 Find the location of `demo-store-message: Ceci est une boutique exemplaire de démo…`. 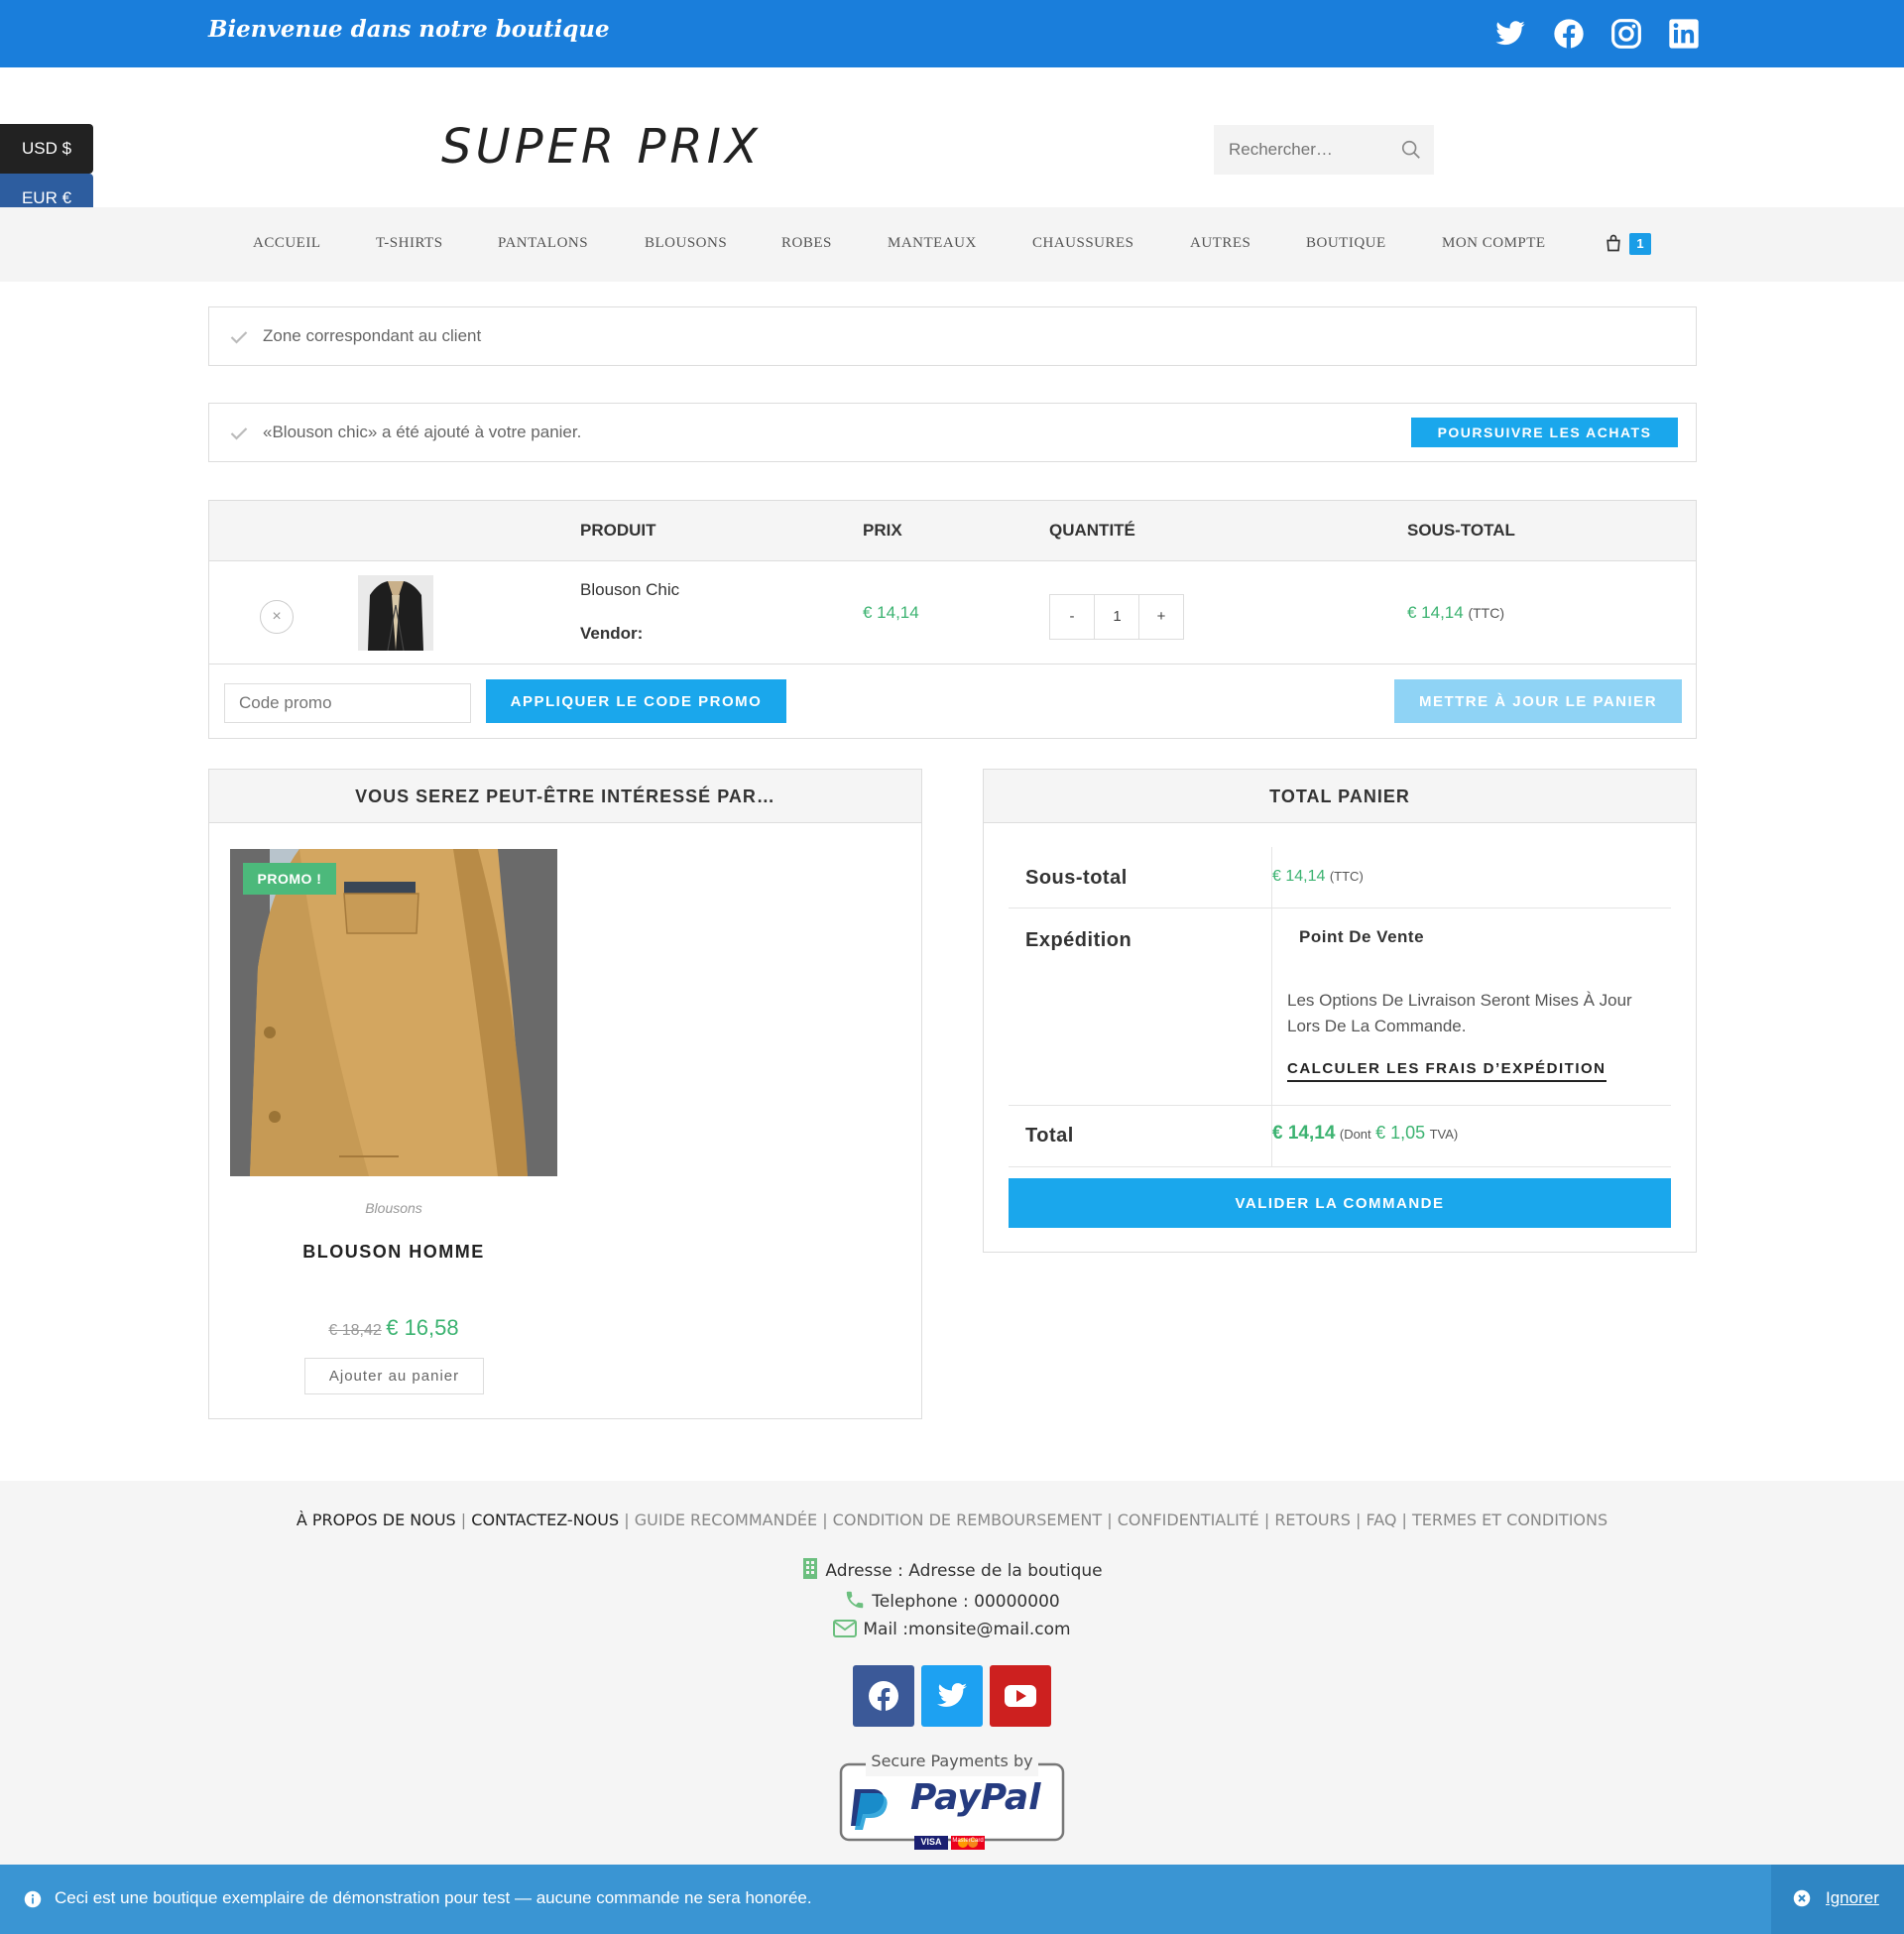

demo-store-message: Ceci est une boutique exemplaire de démo… is located at coordinates (433, 1897).